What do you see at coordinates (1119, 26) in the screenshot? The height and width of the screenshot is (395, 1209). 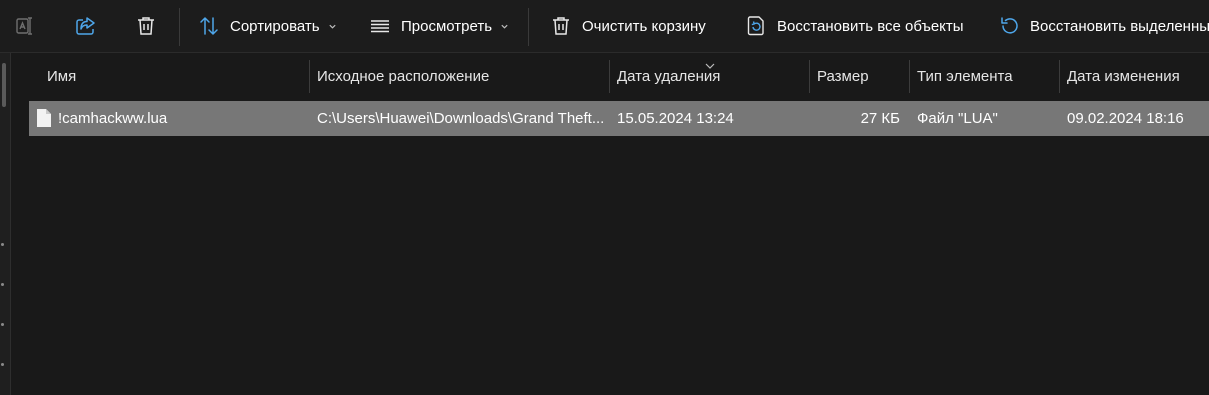 I see `restore-selected-label: Восстановить выделенные` at bounding box center [1119, 26].